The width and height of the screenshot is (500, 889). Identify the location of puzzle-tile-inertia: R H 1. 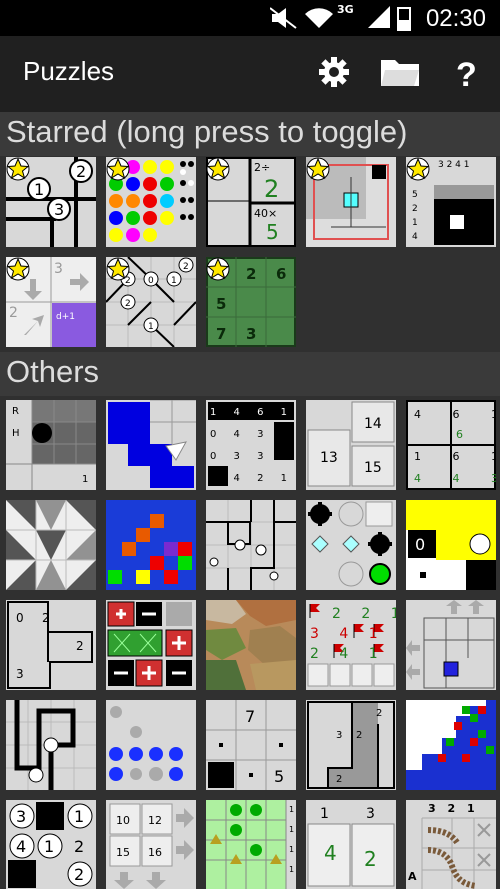
(51, 445).